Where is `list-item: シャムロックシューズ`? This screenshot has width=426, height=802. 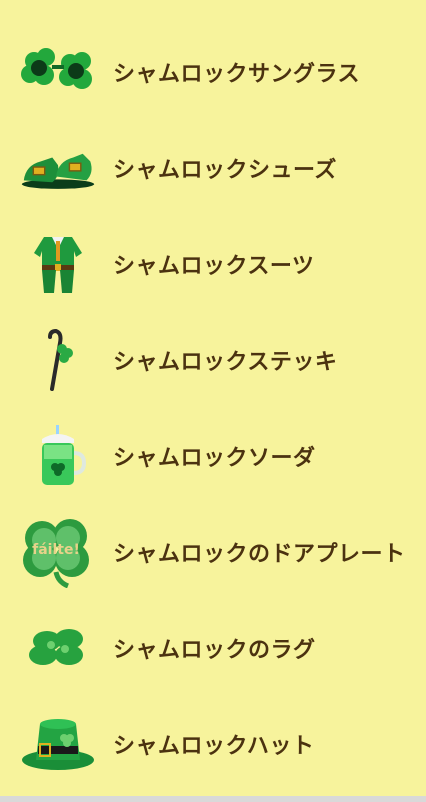 list-item: シャムロックシューズ is located at coordinates (213, 168).